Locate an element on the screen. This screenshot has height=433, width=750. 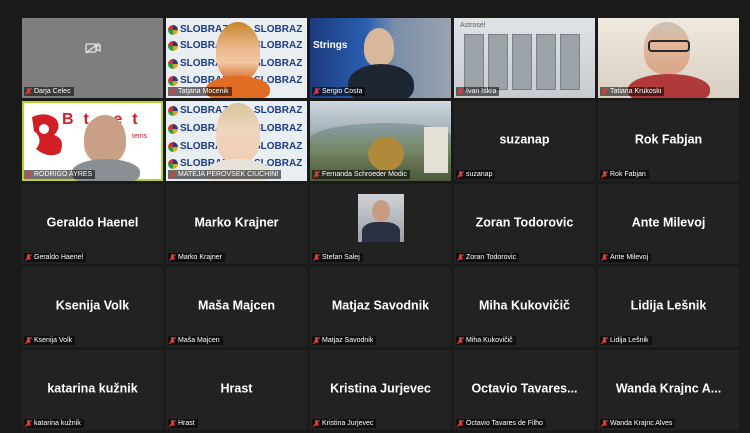
participant-display-name: Lidija Lešnik is located at coordinates (668, 305).